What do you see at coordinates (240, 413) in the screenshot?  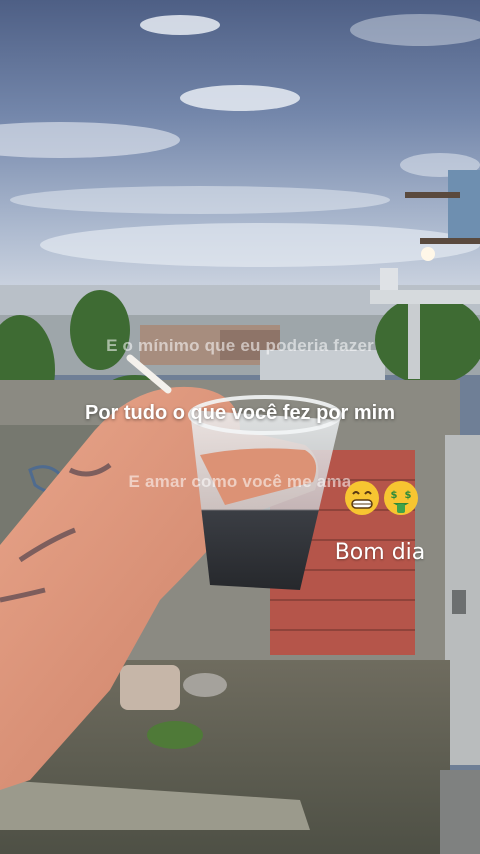 I see `caption-line-2: Por tudo o que você fez por mim` at bounding box center [240, 413].